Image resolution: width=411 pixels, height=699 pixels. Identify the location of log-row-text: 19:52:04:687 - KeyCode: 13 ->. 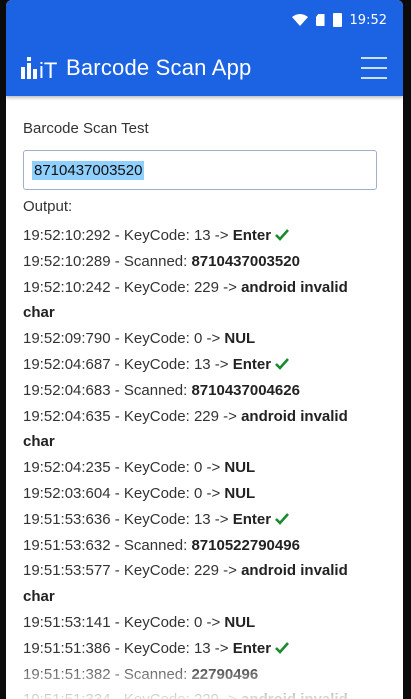
(128, 364).